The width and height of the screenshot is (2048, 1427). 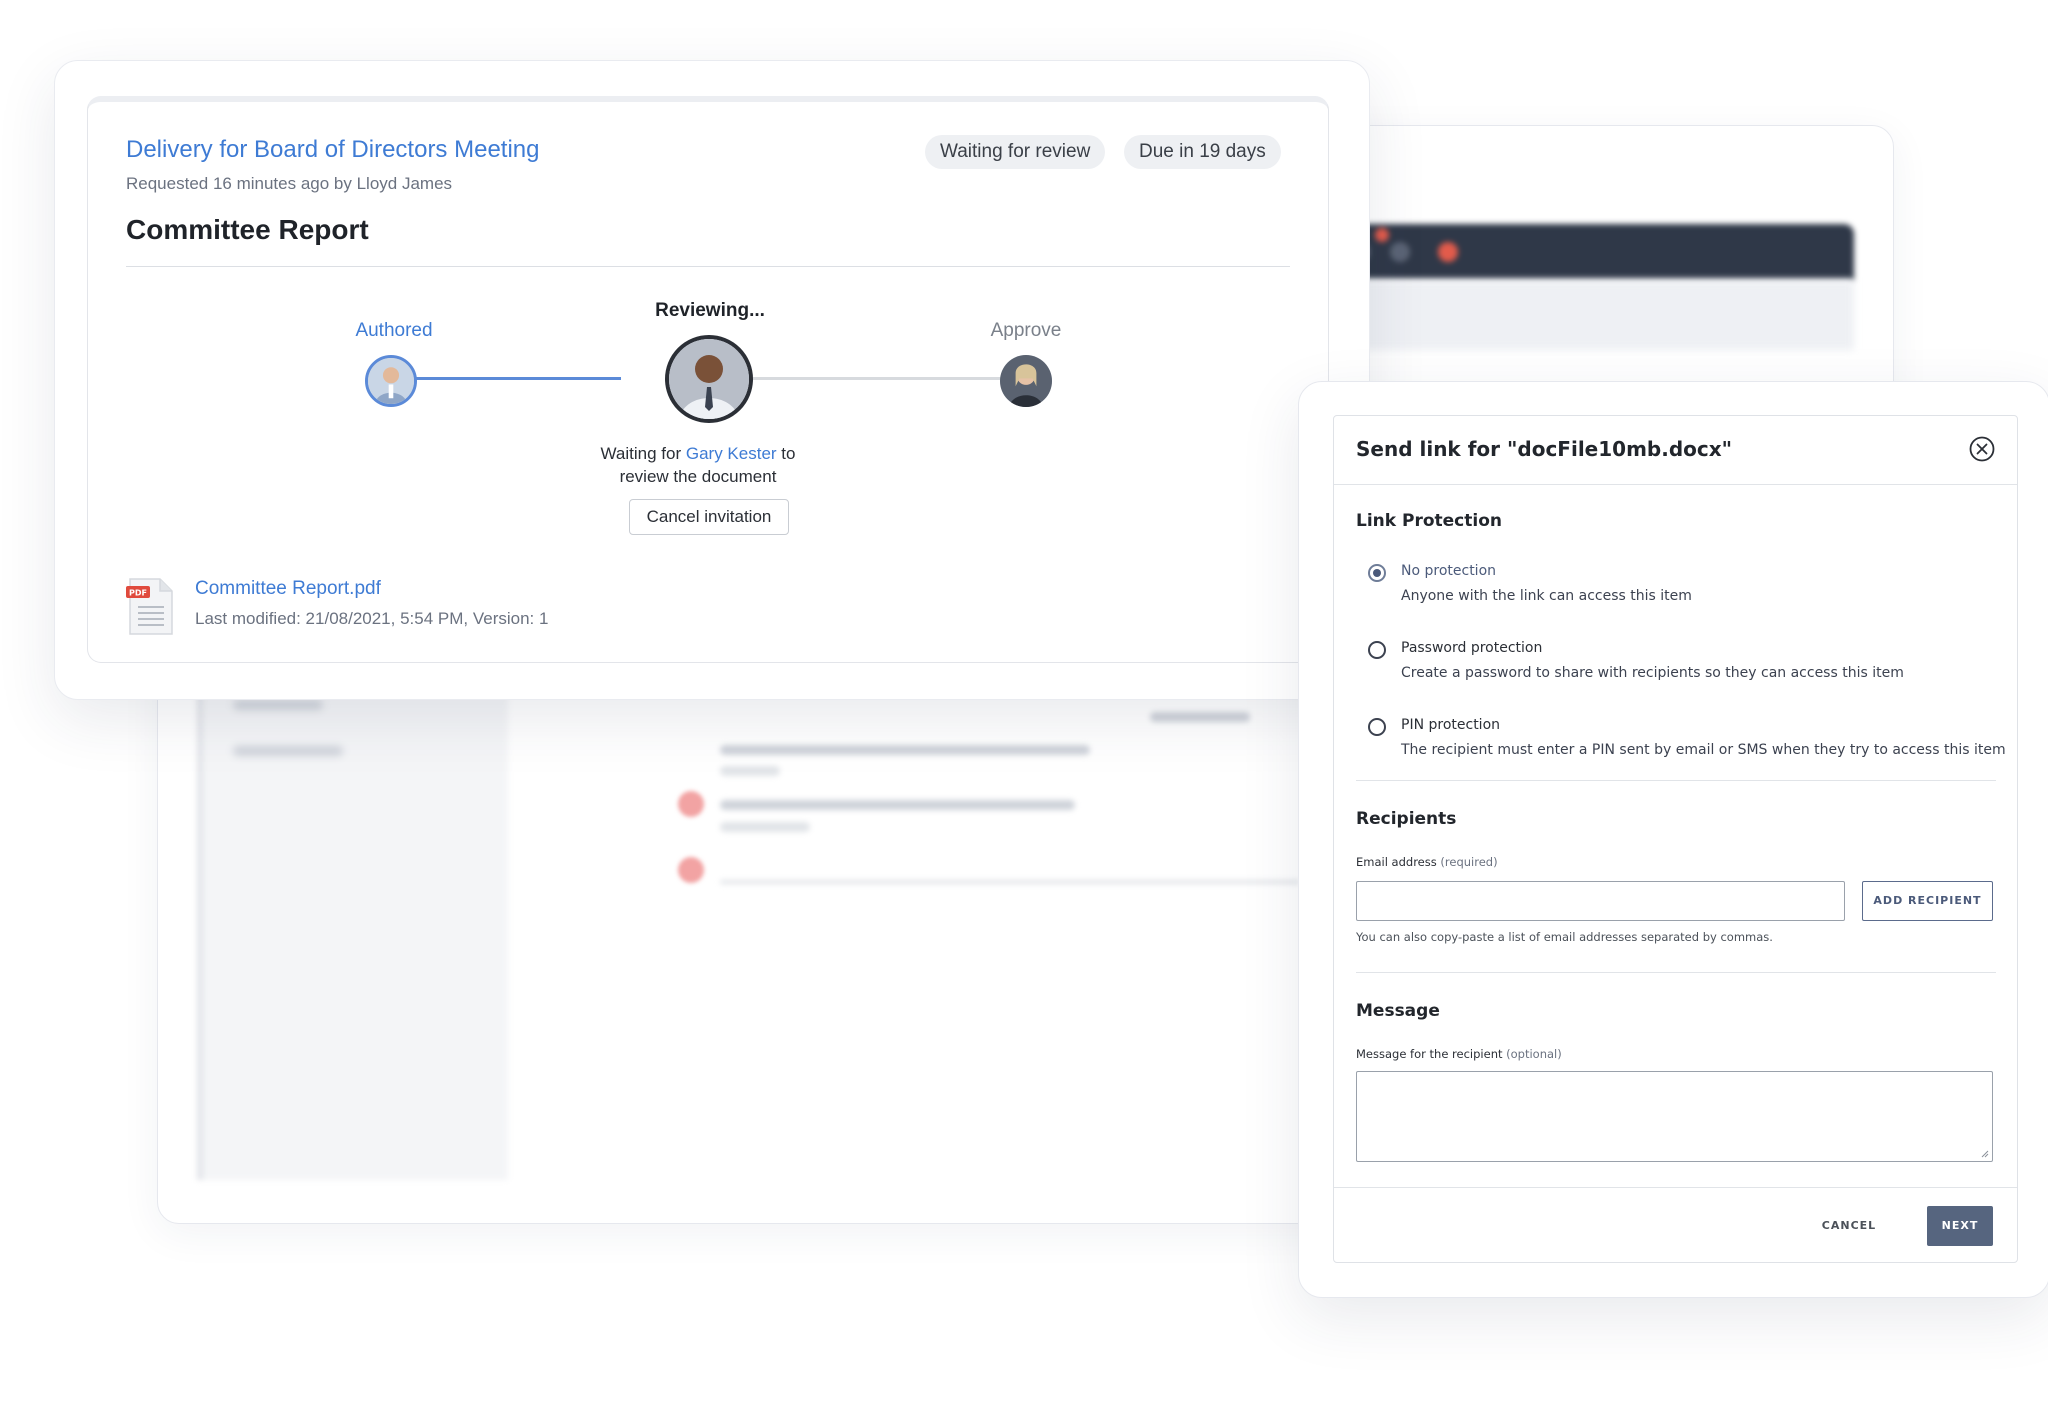 I want to click on page-title: Committee Report, so click(x=247, y=229).